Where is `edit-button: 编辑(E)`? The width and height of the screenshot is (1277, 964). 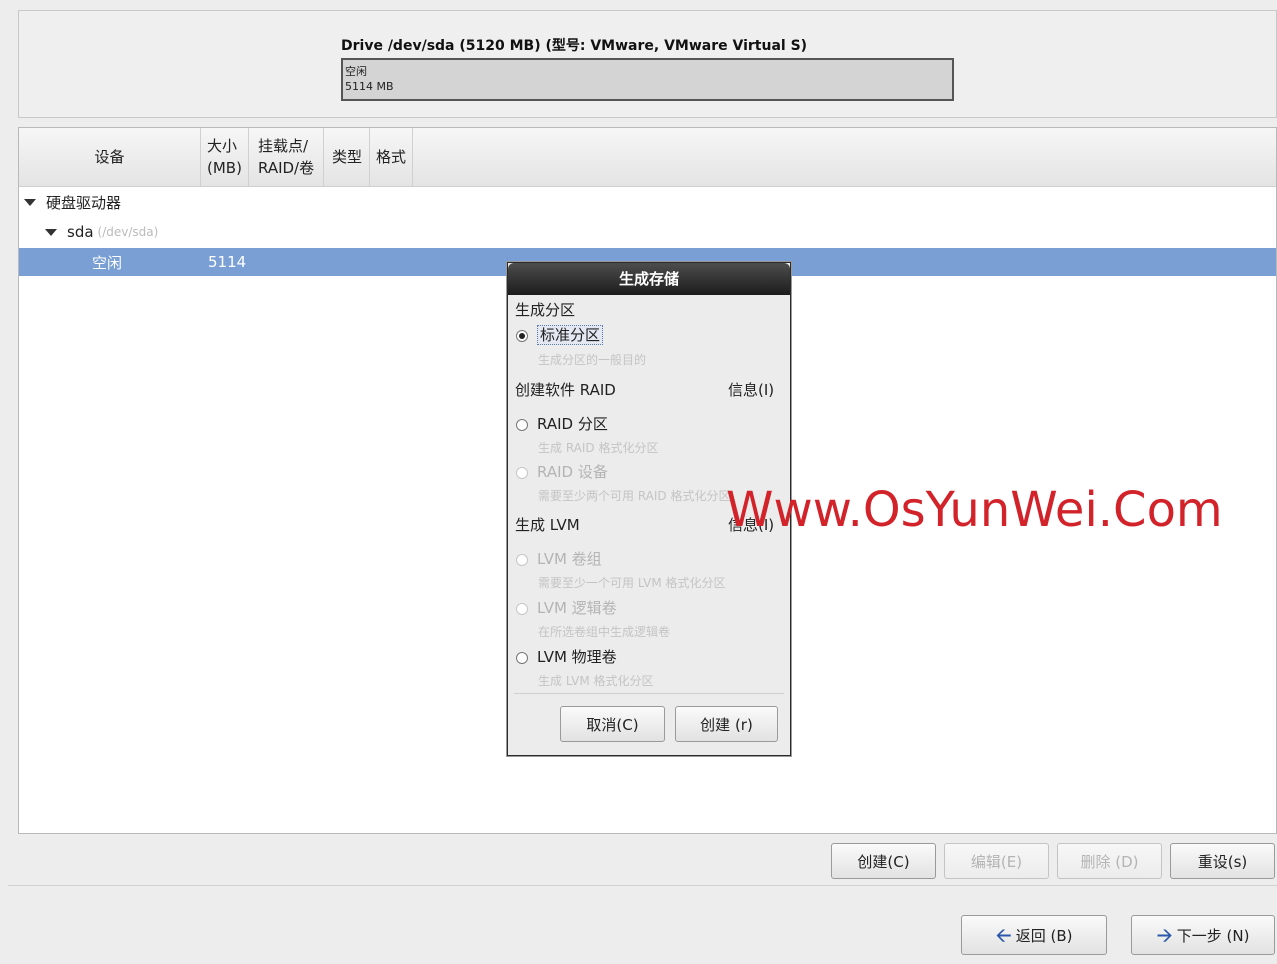 edit-button: 编辑(E) is located at coordinates (996, 861).